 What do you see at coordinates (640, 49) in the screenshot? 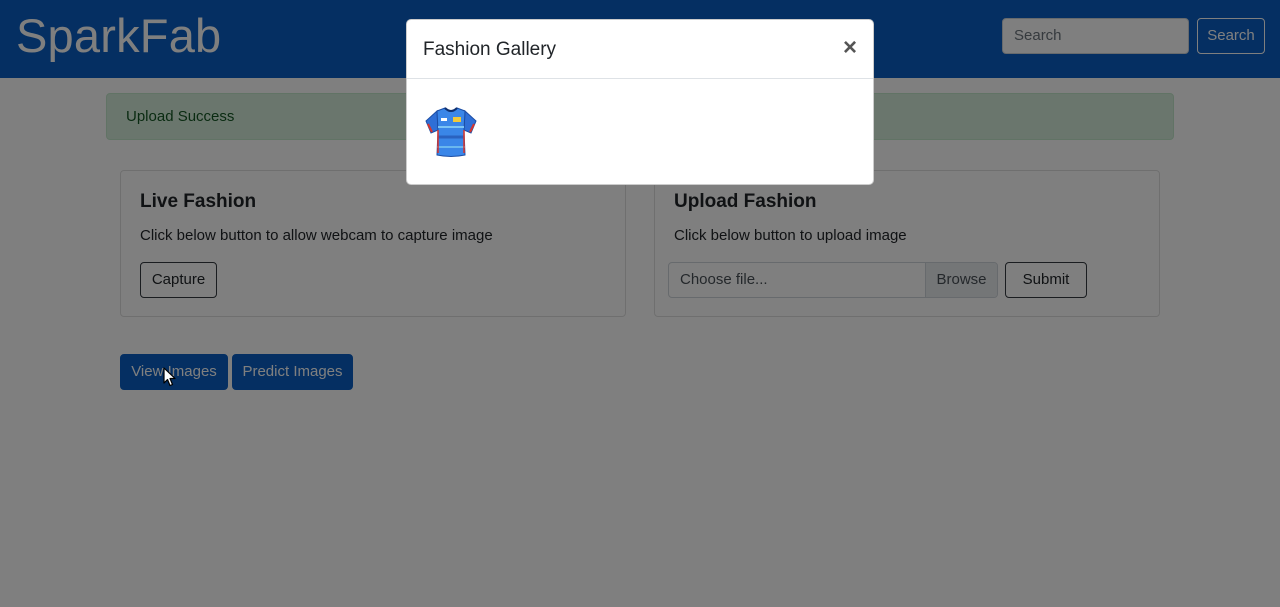
I see `modal-header: Fashion Gallery ×` at bounding box center [640, 49].